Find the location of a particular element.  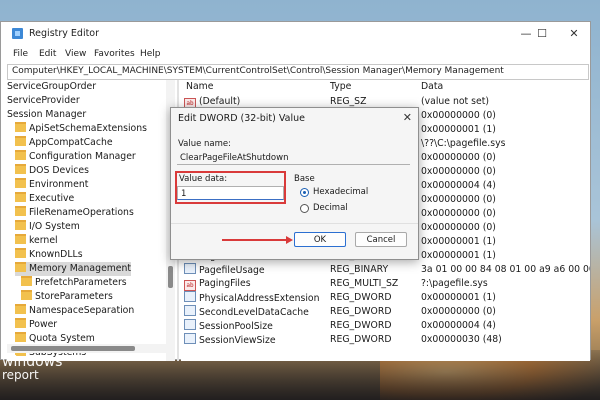

column-header-data: Data is located at coordinates (432, 87).